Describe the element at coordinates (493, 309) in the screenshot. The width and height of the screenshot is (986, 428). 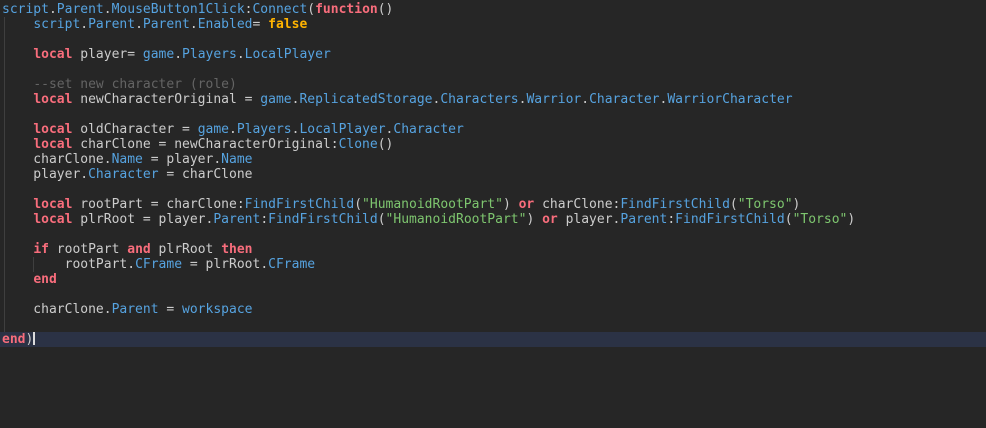
I see `code-line: charClone.Parent = workspace` at that location.